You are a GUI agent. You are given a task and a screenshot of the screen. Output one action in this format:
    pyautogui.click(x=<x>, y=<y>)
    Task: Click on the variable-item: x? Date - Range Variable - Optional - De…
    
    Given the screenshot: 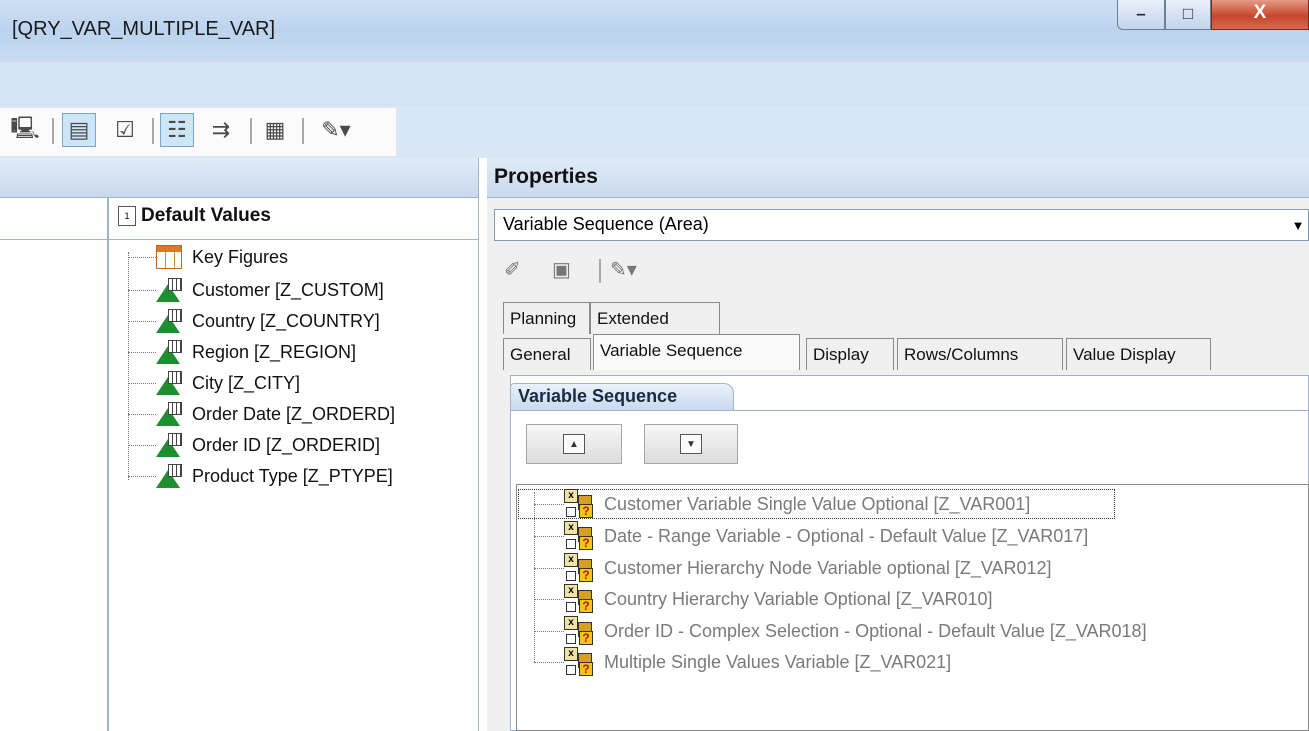 What is the action you would take?
    pyautogui.click(x=811, y=536)
    